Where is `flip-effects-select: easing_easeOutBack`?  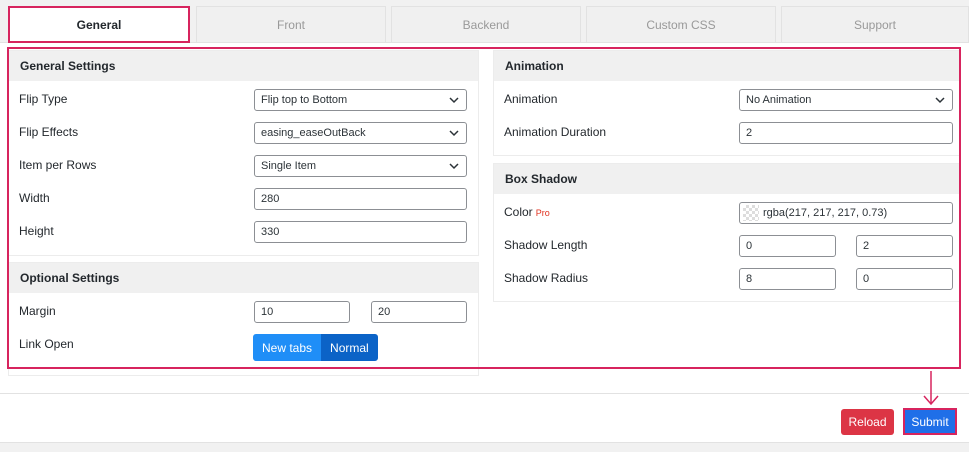
flip-effects-select: easing_easeOutBack is located at coordinates (360, 133).